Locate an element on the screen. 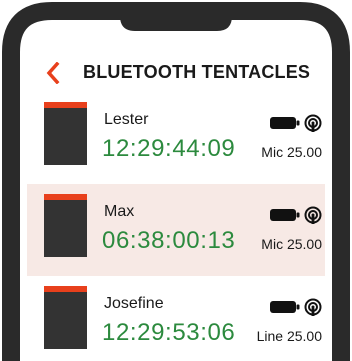 Image resolution: width=352 pixels, height=361 pixels. chevron-left-icon is located at coordinates (53, 73).